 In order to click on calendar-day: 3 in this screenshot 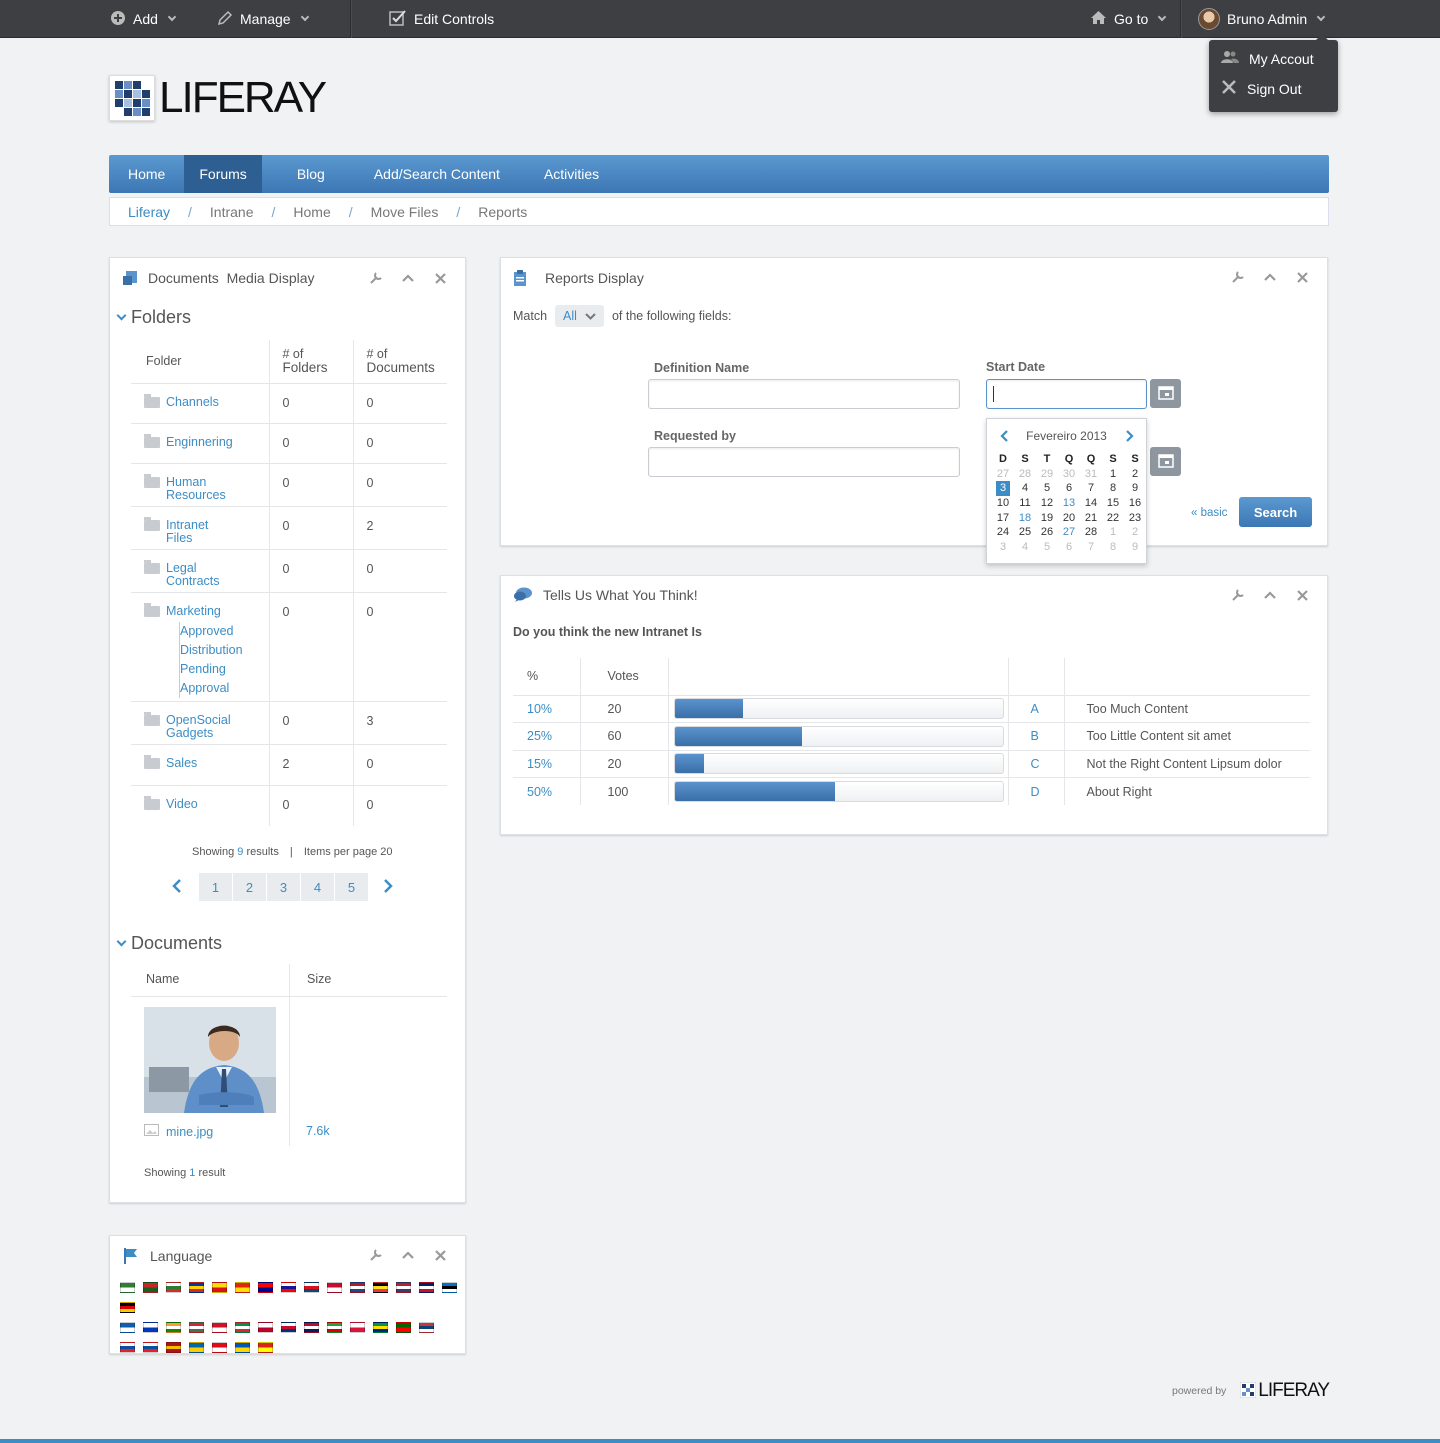, I will do `click(1003, 489)`.